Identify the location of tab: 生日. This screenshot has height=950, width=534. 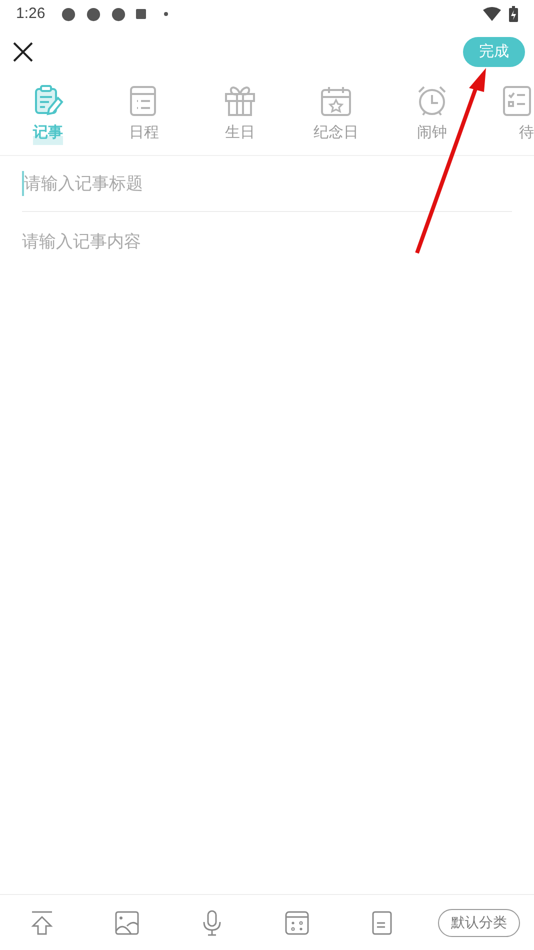
(240, 119).